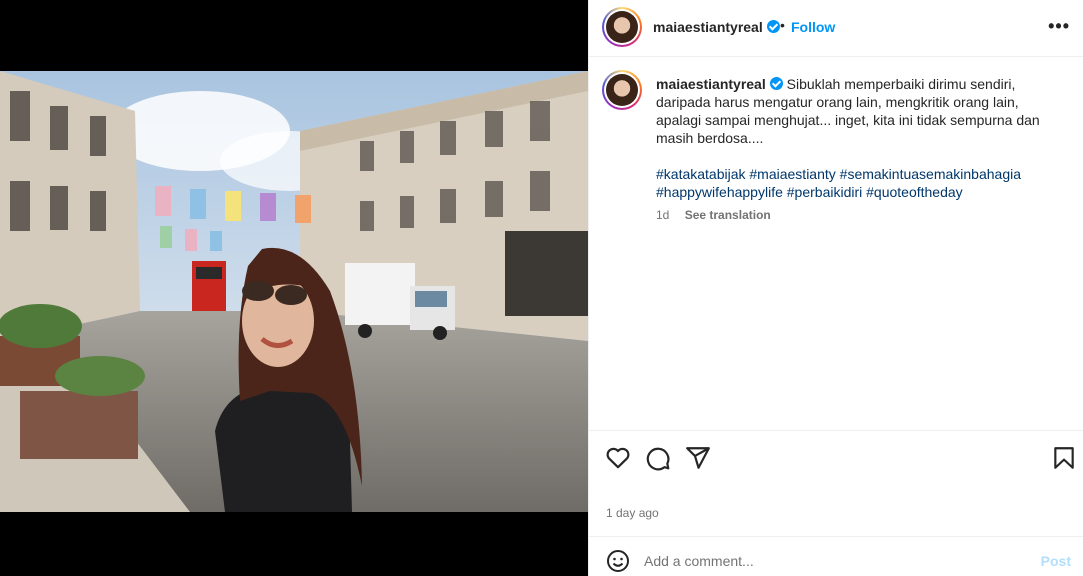 The height and width of the screenshot is (576, 1083). What do you see at coordinates (836, 28) in the screenshot?
I see `post-header: maiaestiantyreal • Follow •••` at bounding box center [836, 28].